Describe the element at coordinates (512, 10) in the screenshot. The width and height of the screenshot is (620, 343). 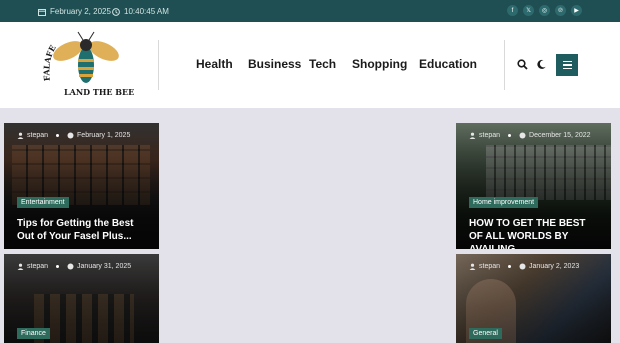
I see `facebook-icon: f` at that location.